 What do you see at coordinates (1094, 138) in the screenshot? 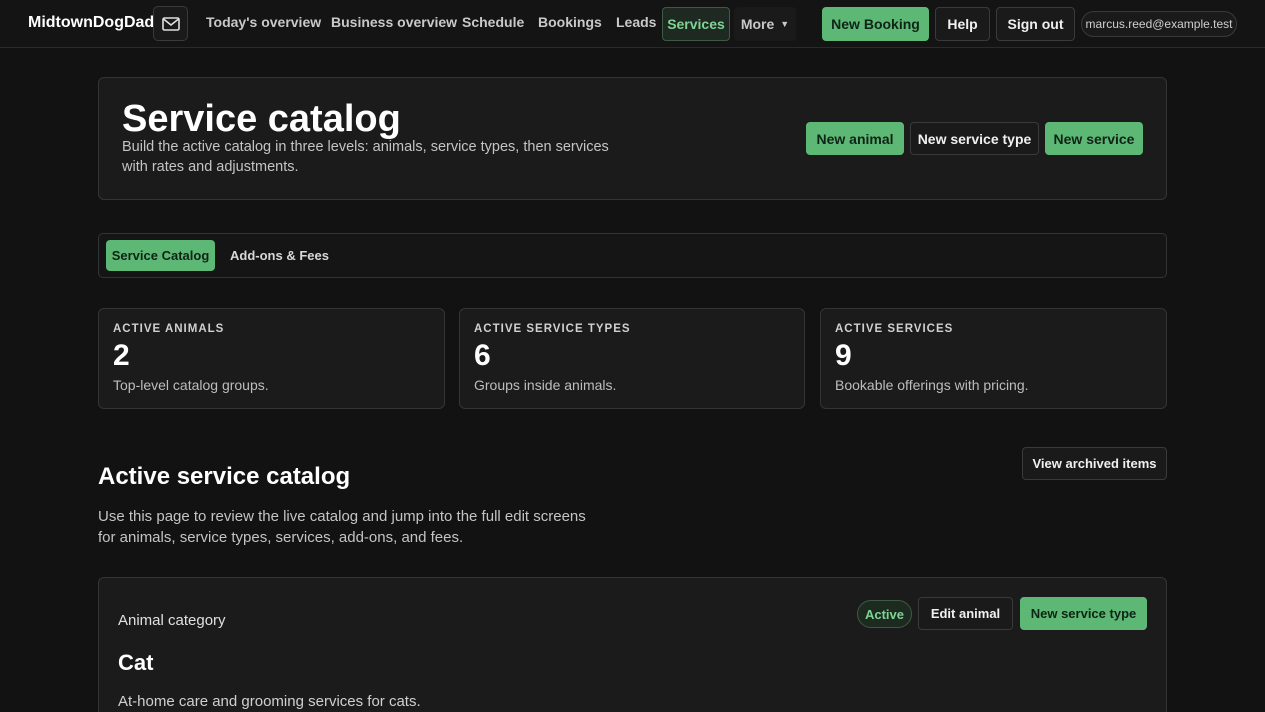
I see `new-service-button: New service` at bounding box center [1094, 138].